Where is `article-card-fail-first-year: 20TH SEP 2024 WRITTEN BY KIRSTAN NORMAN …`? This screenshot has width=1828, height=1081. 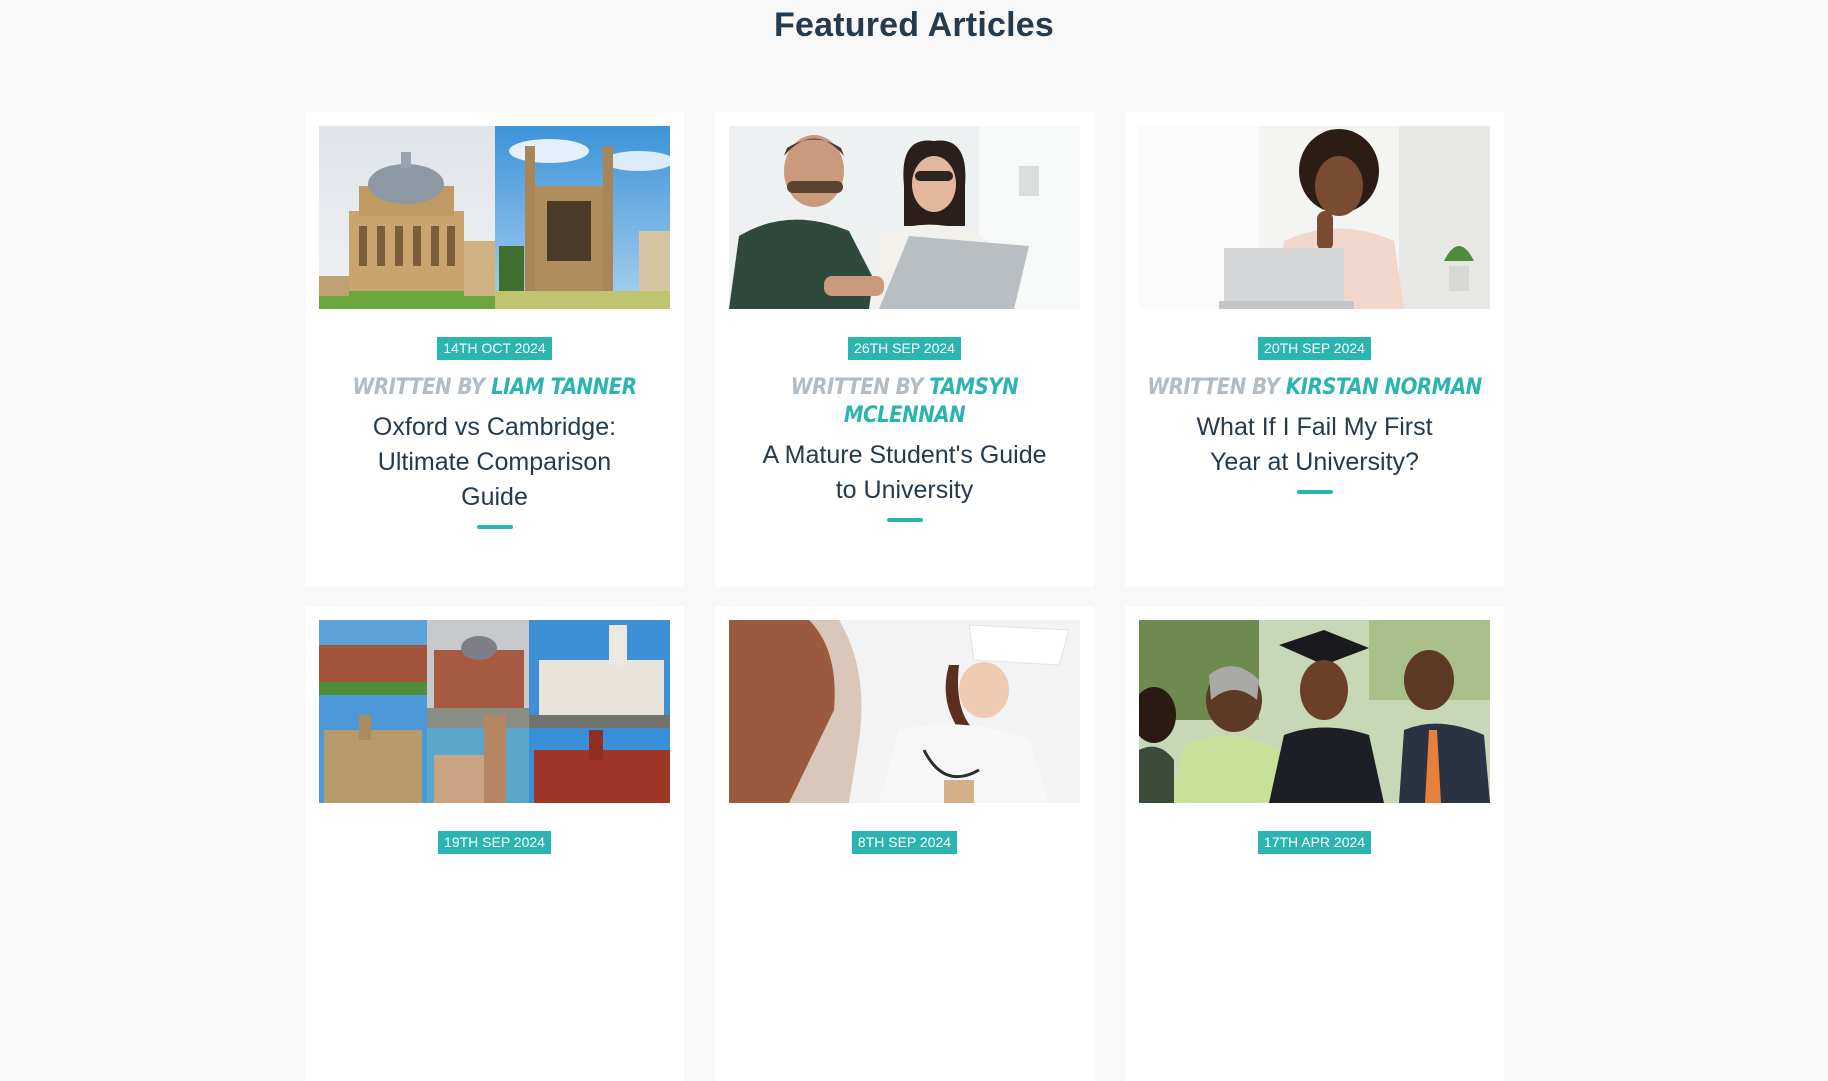
article-card-fail-first-year: 20TH SEP 2024 WRITTEN BY KIRSTAN NORMAN … is located at coordinates (1314, 349).